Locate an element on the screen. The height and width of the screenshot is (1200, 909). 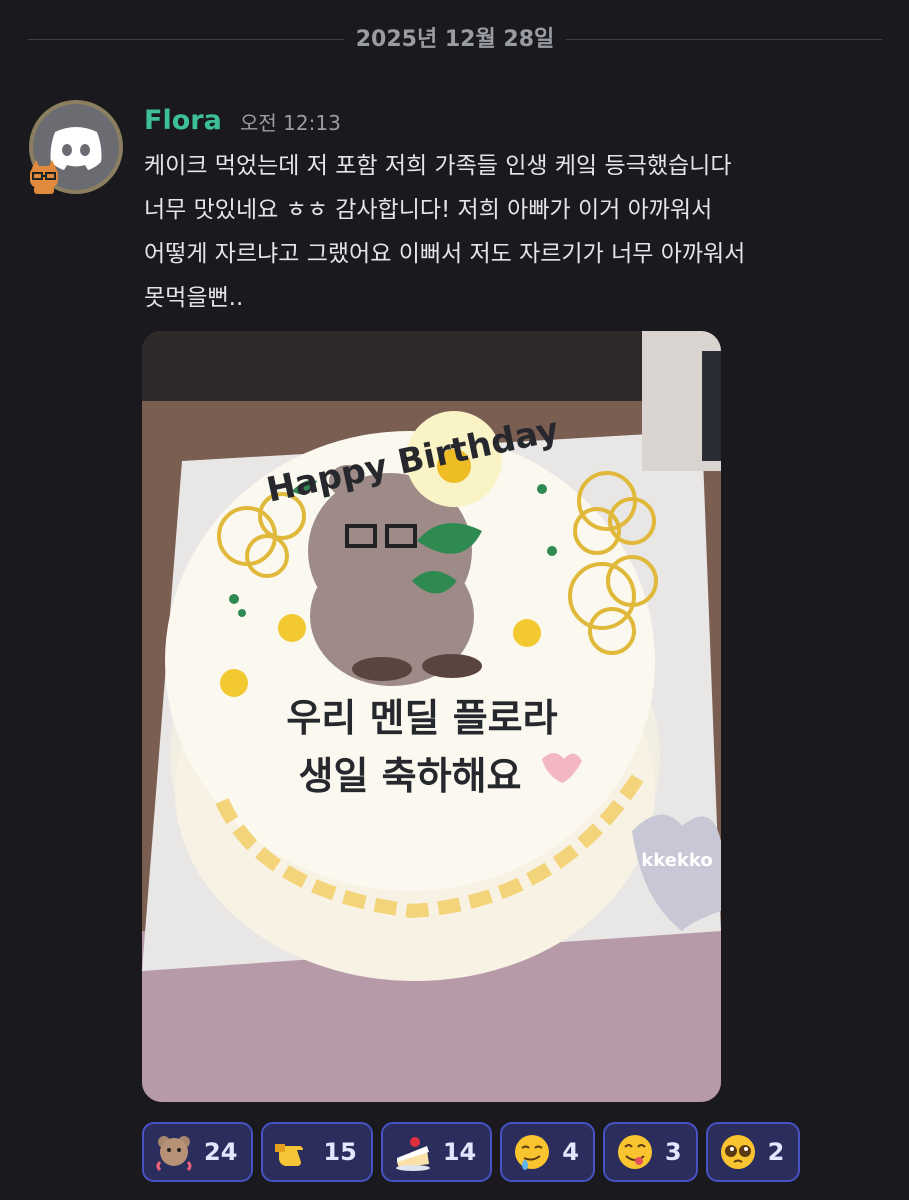
reaction-cake-slice: 14 is located at coordinates (436, 1152).